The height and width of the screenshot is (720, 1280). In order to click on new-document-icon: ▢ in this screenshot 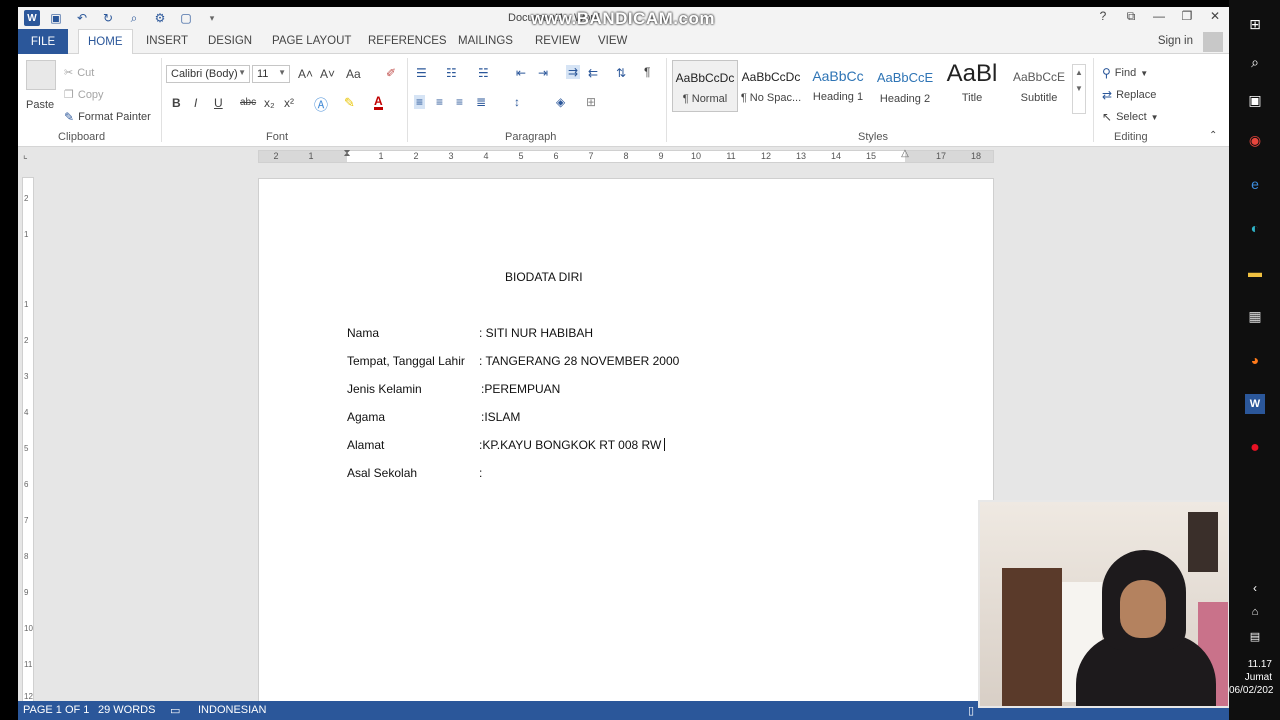, I will do `click(186, 18)`.